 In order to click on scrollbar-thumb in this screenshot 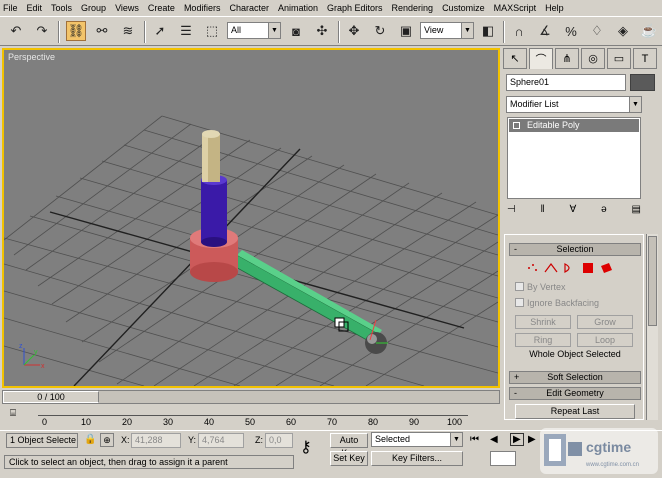, I will do `click(652, 281)`.